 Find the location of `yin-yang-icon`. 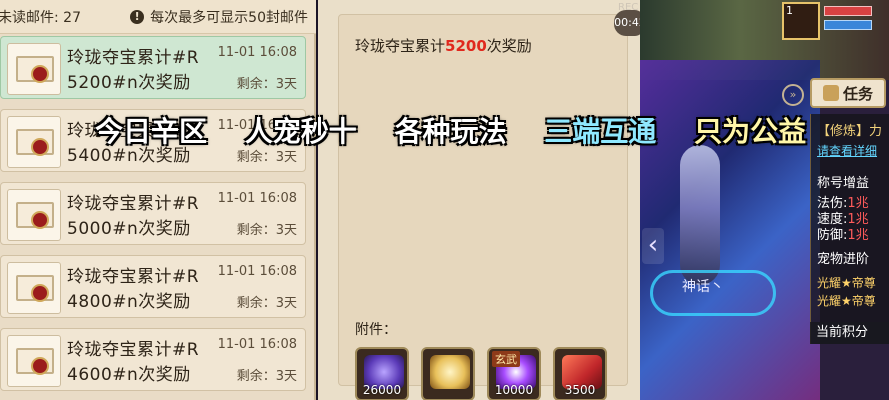

yin-yang-icon is located at coordinates (450, 372).